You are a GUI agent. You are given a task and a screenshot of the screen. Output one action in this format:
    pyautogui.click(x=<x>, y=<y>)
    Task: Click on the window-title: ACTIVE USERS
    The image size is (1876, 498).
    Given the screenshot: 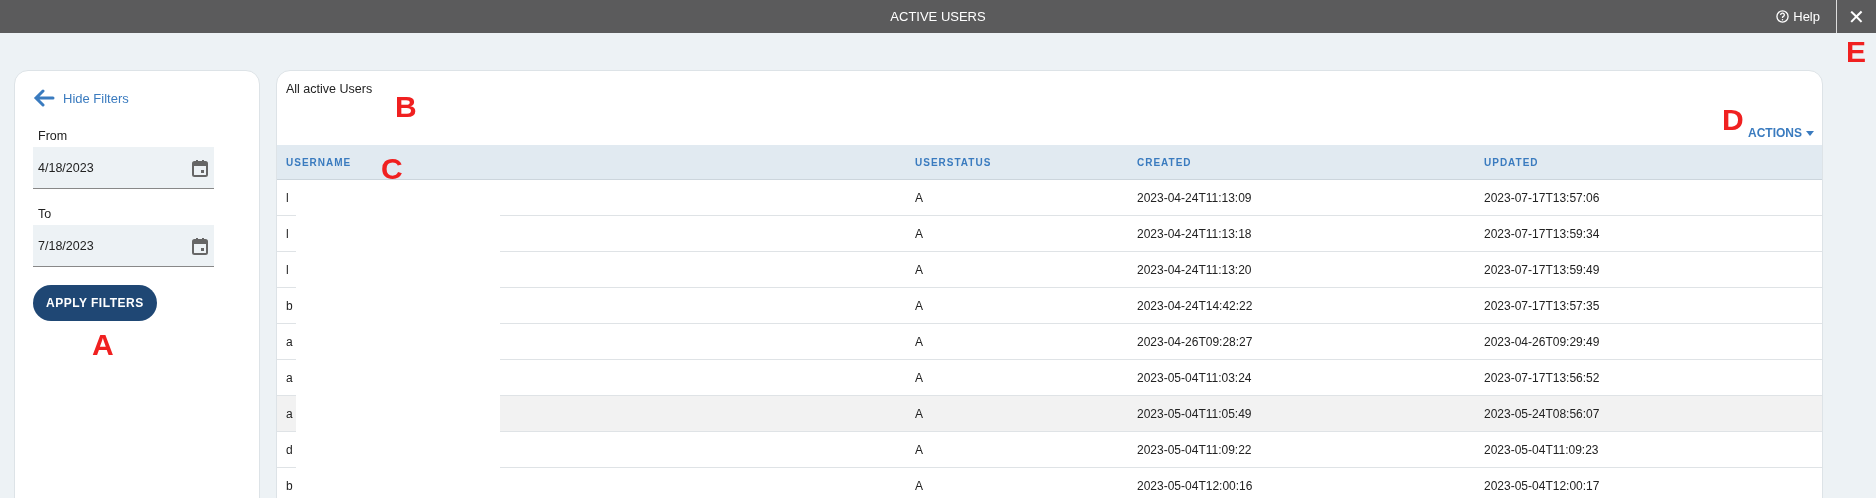 What is the action you would take?
    pyautogui.click(x=938, y=16)
    